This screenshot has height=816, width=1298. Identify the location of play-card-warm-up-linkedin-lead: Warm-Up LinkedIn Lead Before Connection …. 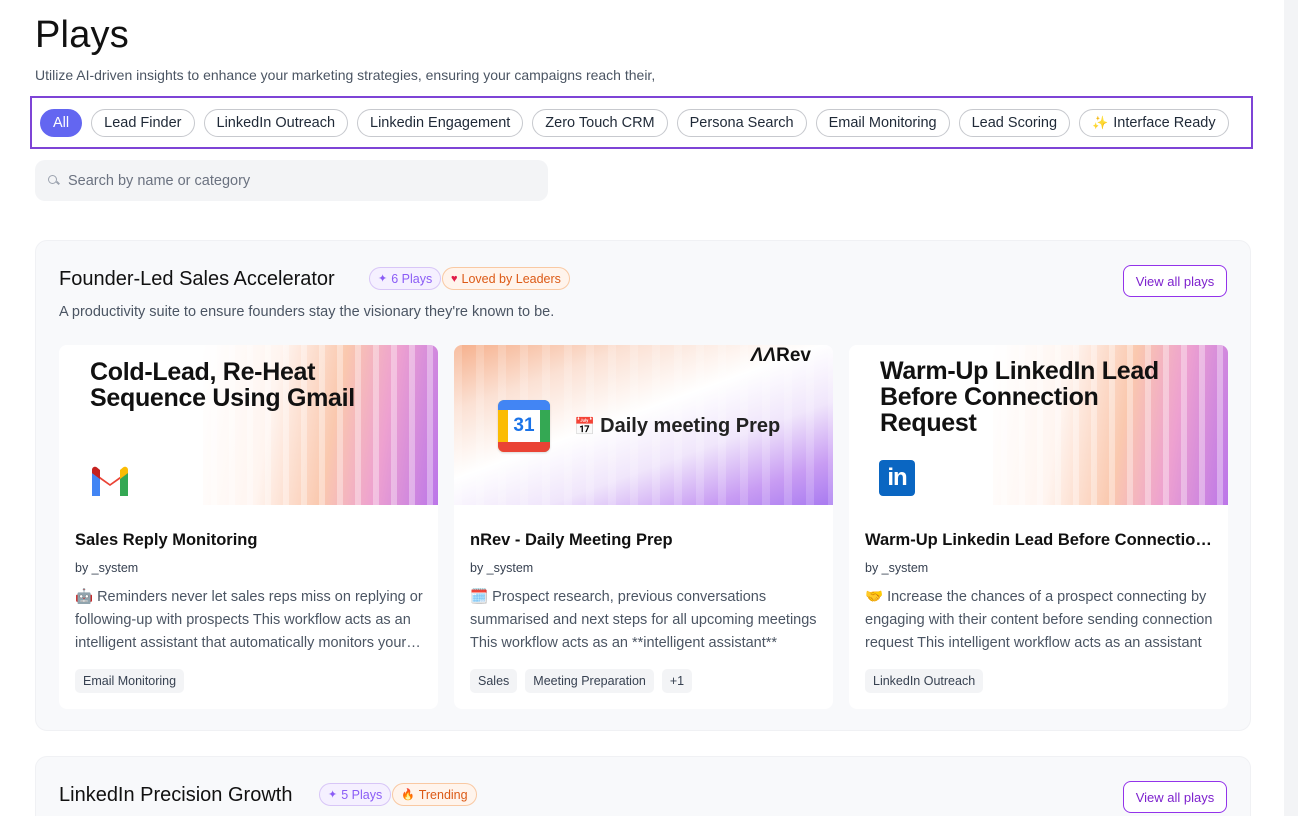
(1038, 527).